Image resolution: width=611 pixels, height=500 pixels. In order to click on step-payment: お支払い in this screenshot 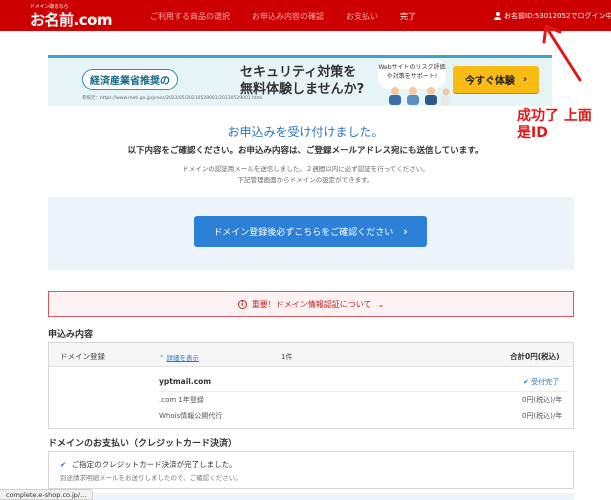, I will do `click(362, 16)`.